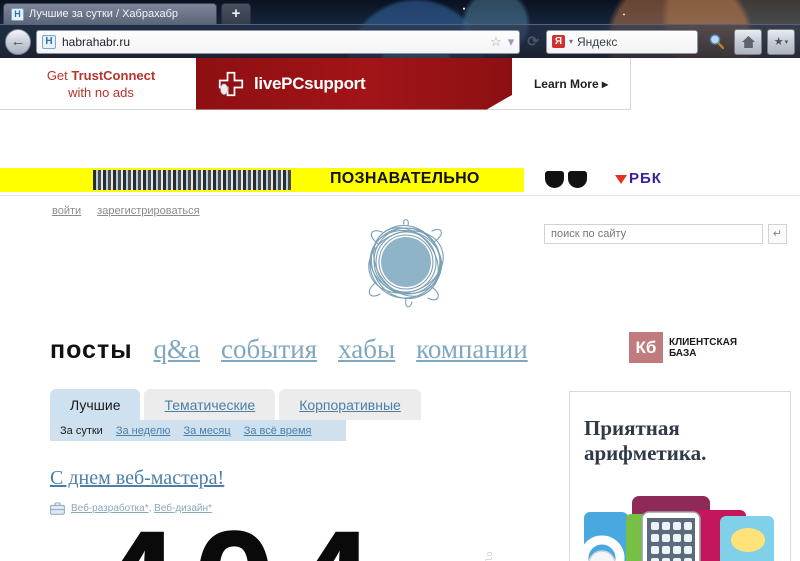 Image resolution: width=800 pixels, height=561 pixels. I want to click on error-404-graphic: 404 <html> <data #!/usr/lo, so click(305, 542).